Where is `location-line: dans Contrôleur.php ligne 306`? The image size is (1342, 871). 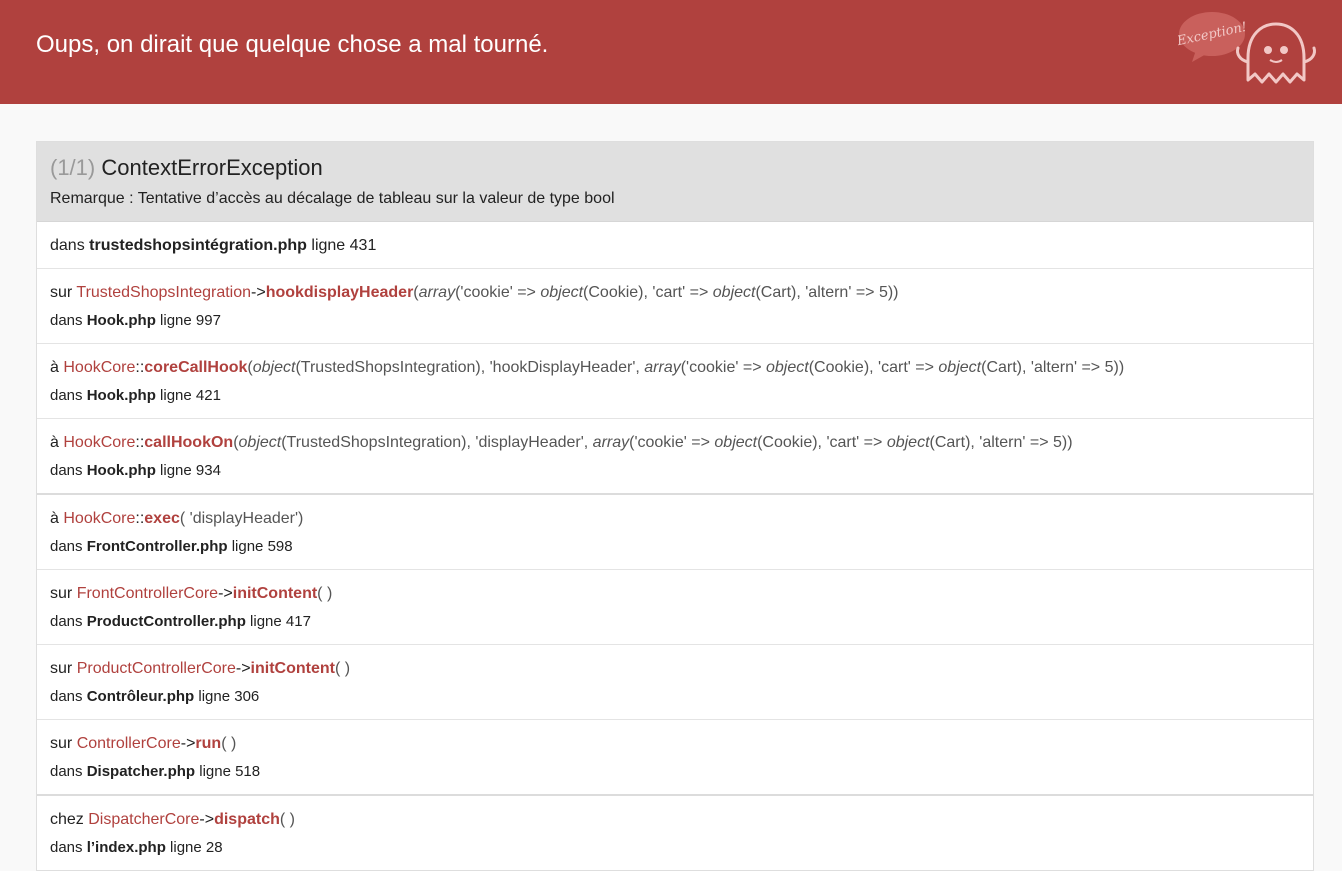 location-line: dans Contrôleur.php ligne 306 is located at coordinates (675, 697).